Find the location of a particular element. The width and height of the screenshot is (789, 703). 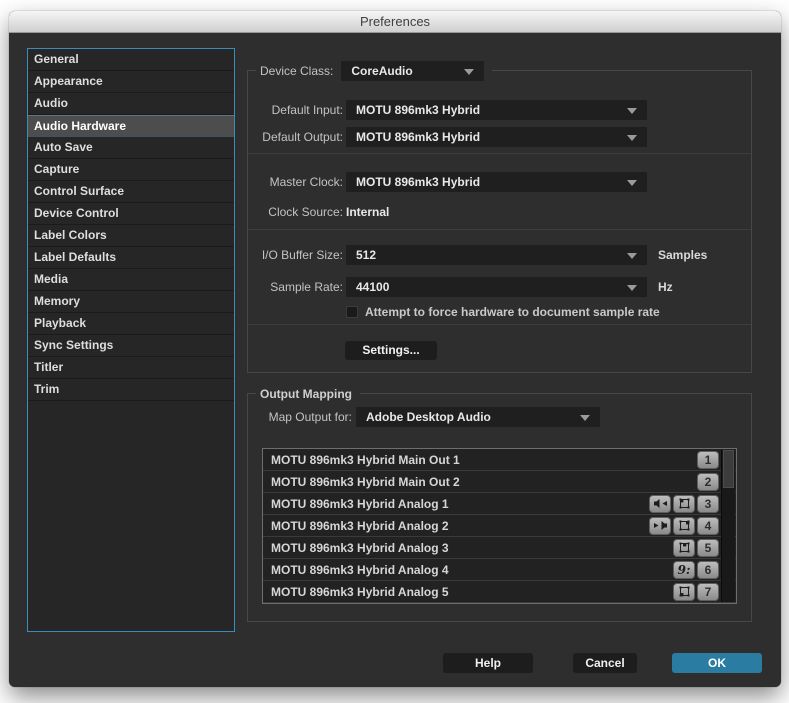

output-channel-number-badge: 1 is located at coordinates (708, 459).